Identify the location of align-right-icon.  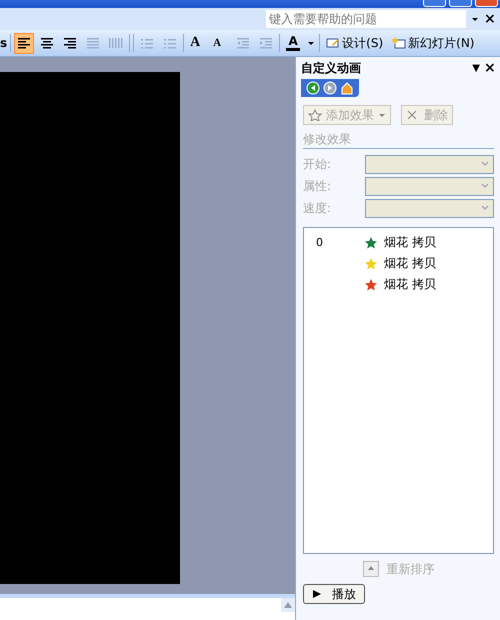
(70, 43).